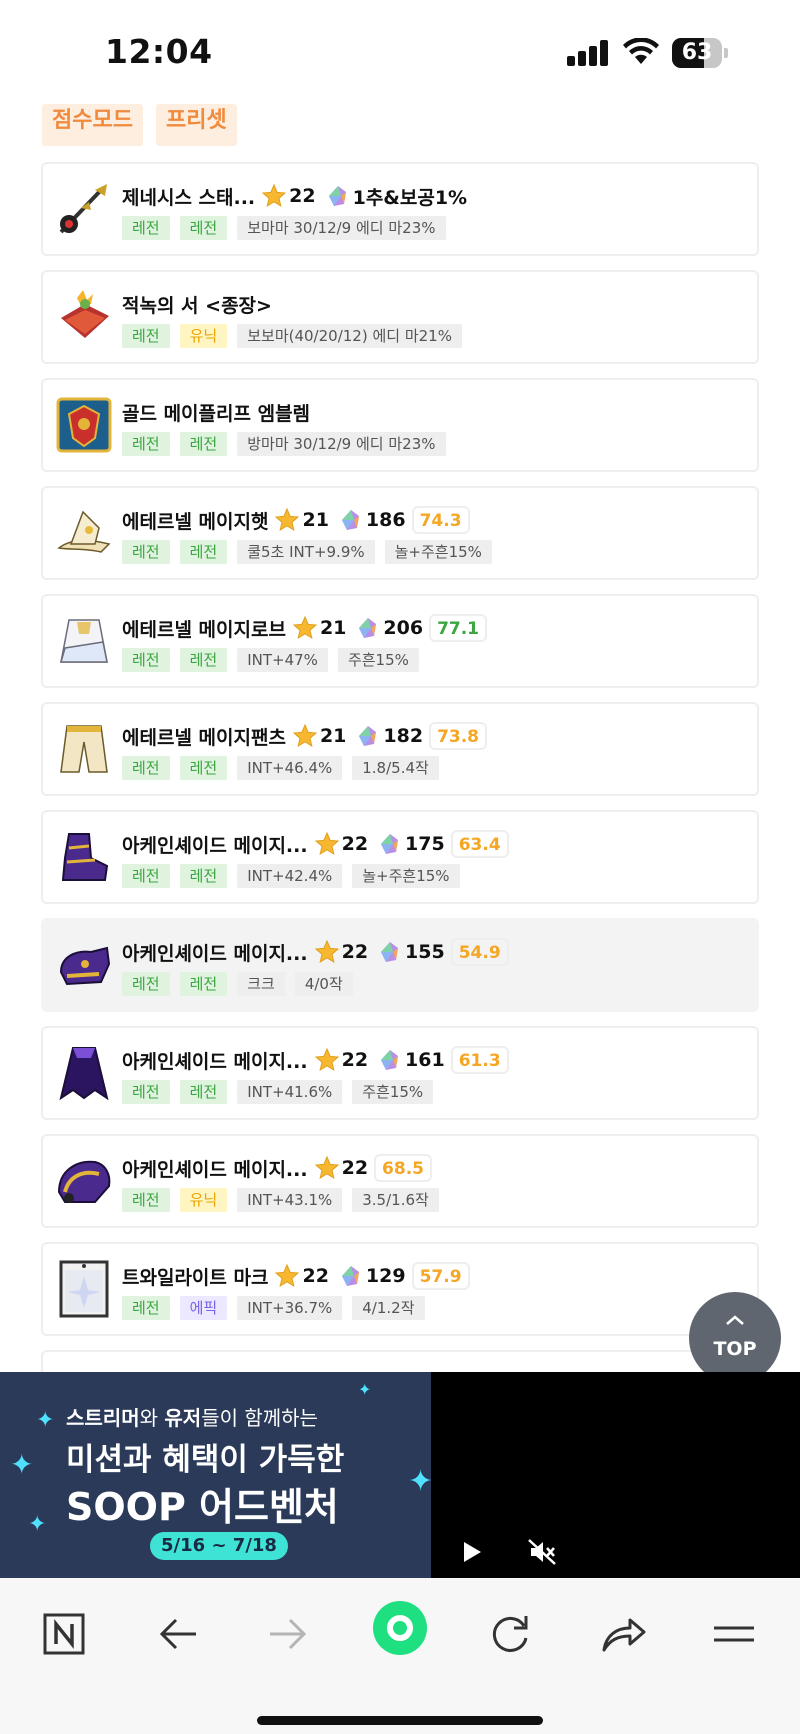 The width and height of the screenshot is (800, 1734). What do you see at coordinates (440, 520) in the screenshot?
I see `score-badge: 74.3` at bounding box center [440, 520].